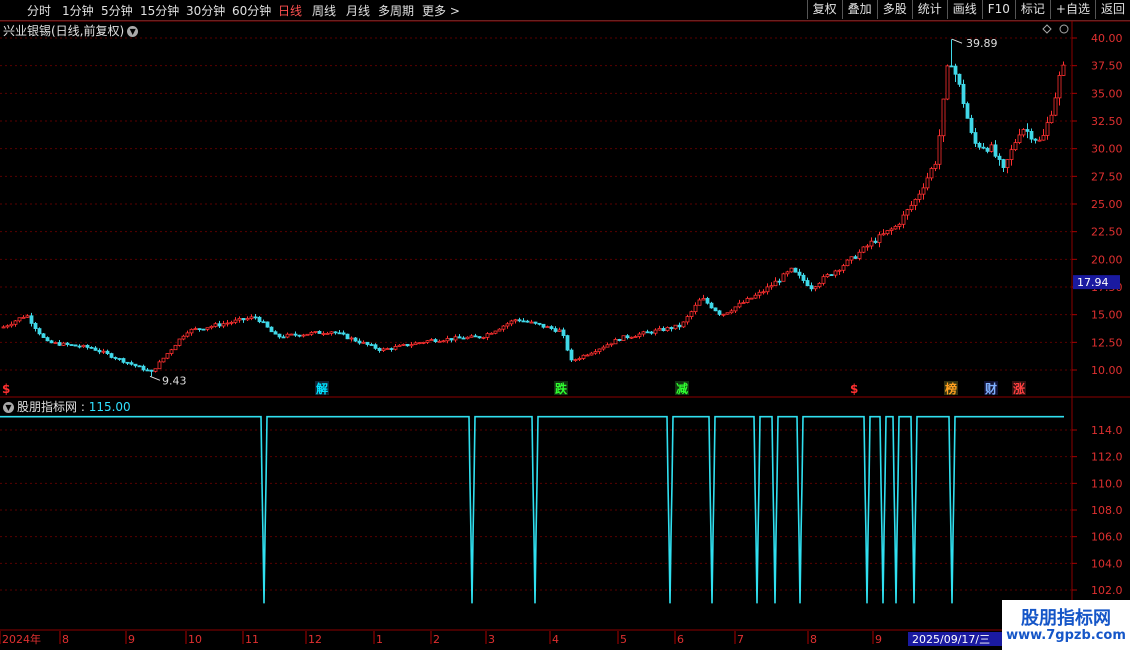  Describe the element at coordinates (155, 378) in the screenshot. I see `low-arrow` at that location.